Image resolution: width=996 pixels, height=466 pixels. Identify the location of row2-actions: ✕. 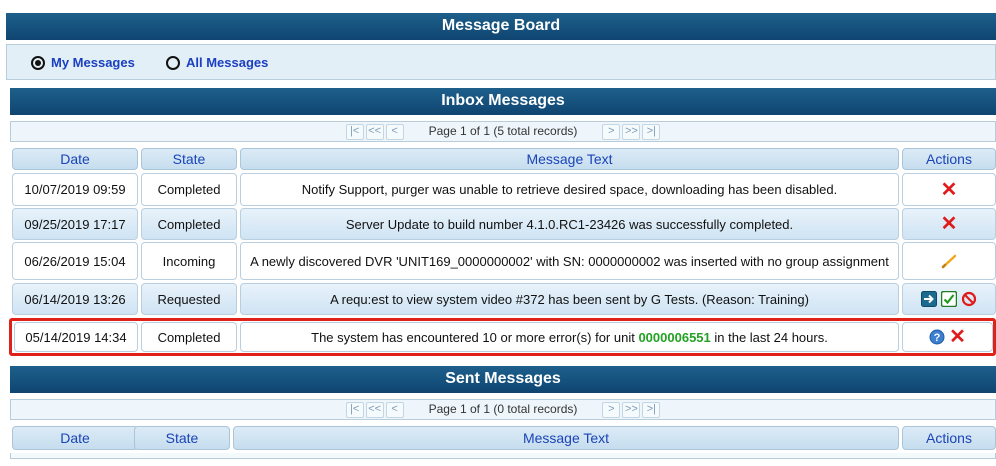
(949, 224).